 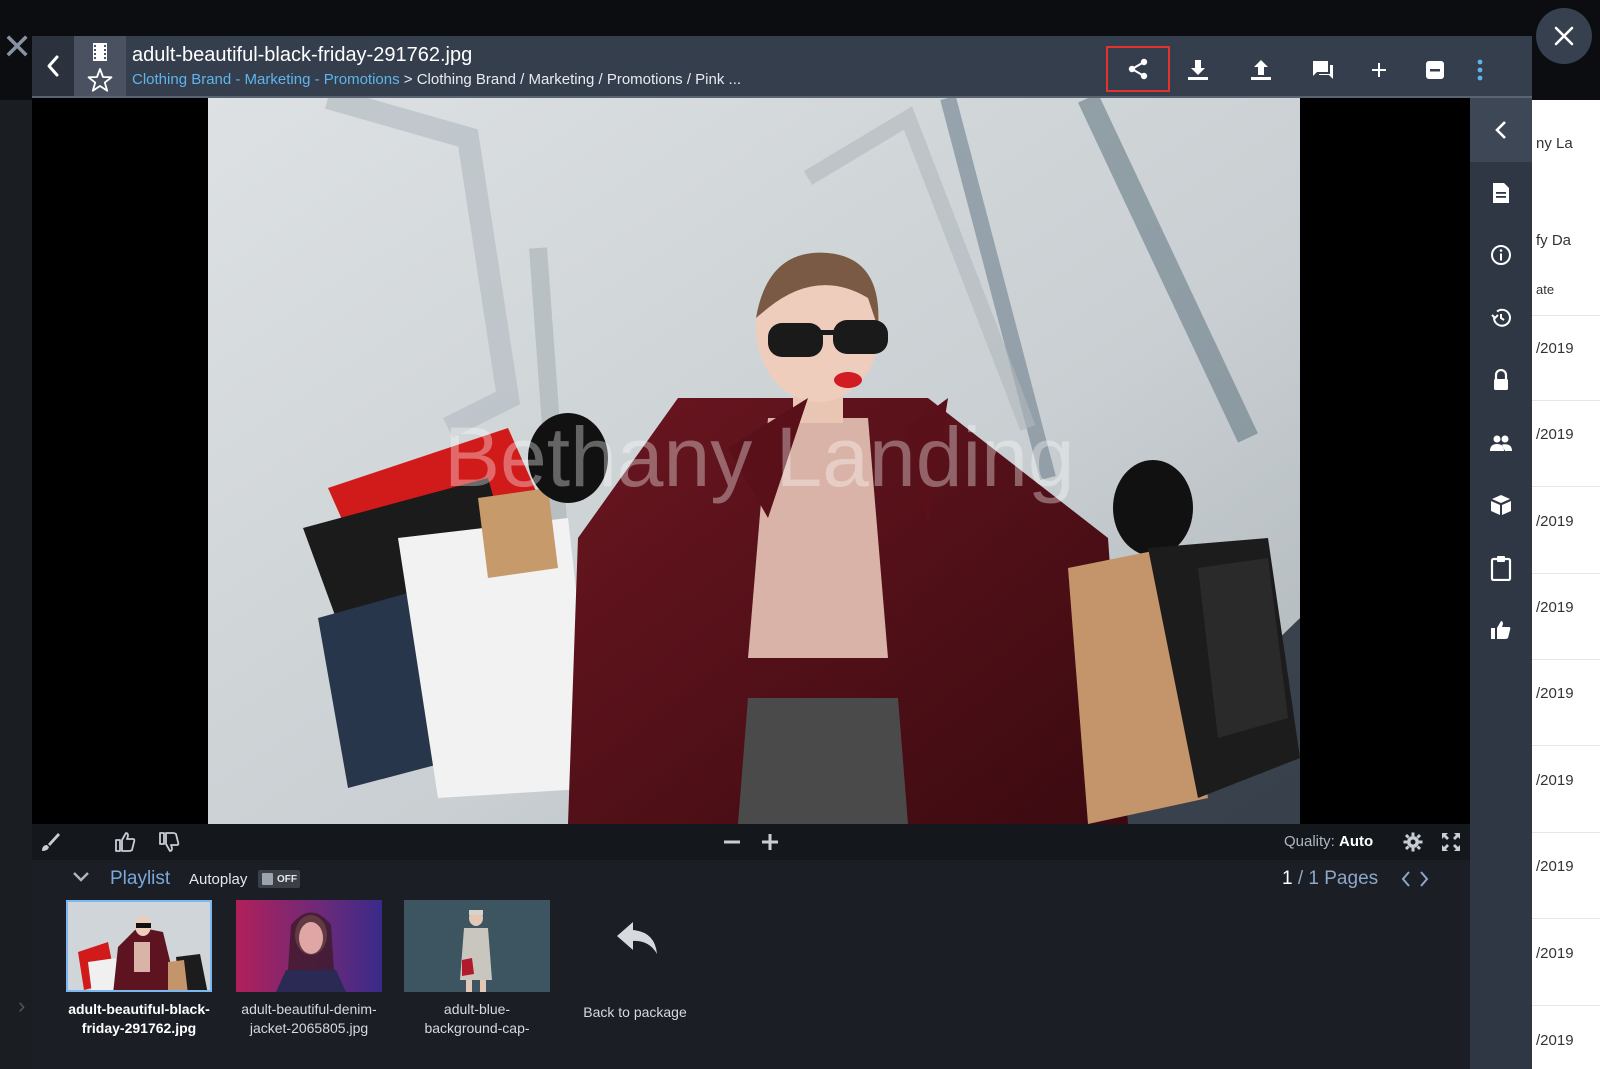 I want to click on share-icon, so click(x=1138, y=69).